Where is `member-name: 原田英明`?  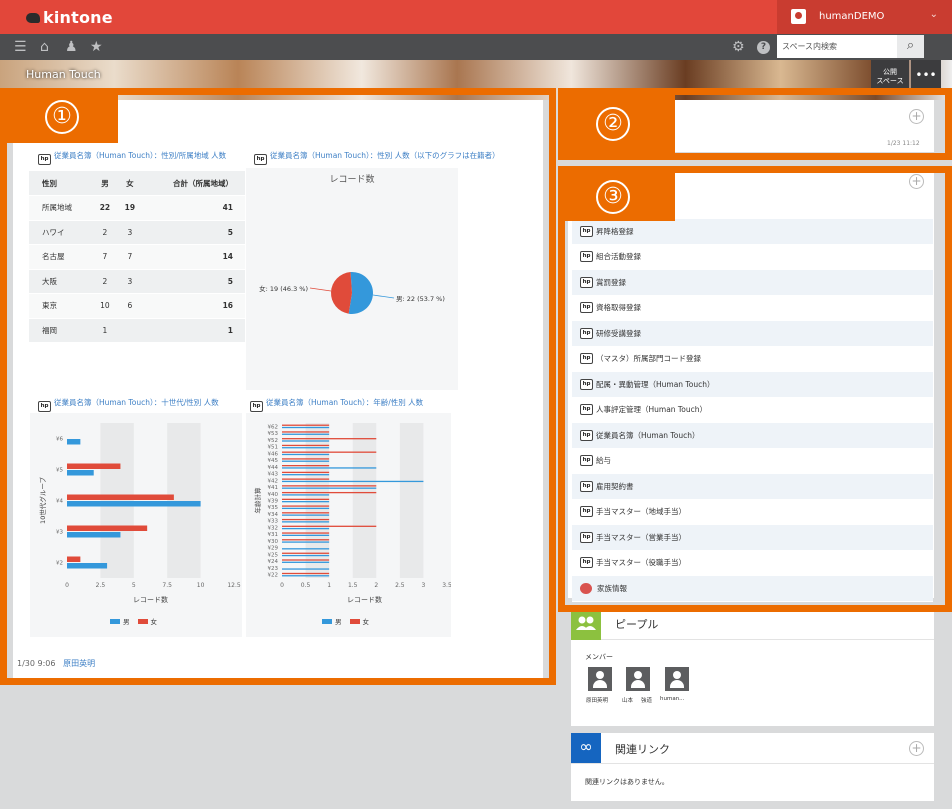
member-name: 原田英明 is located at coordinates (597, 700).